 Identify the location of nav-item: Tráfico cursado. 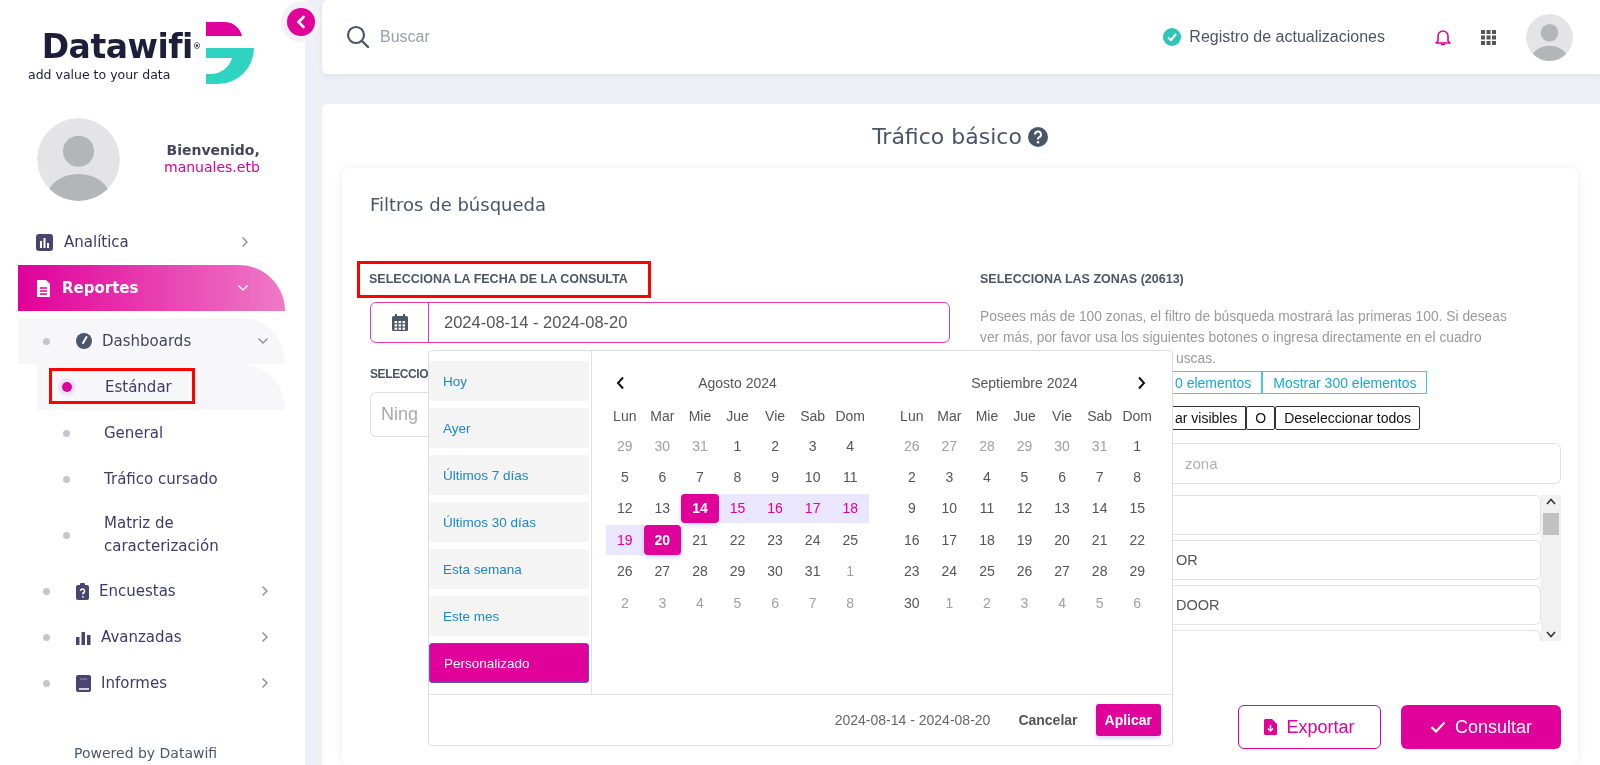
(161, 479).